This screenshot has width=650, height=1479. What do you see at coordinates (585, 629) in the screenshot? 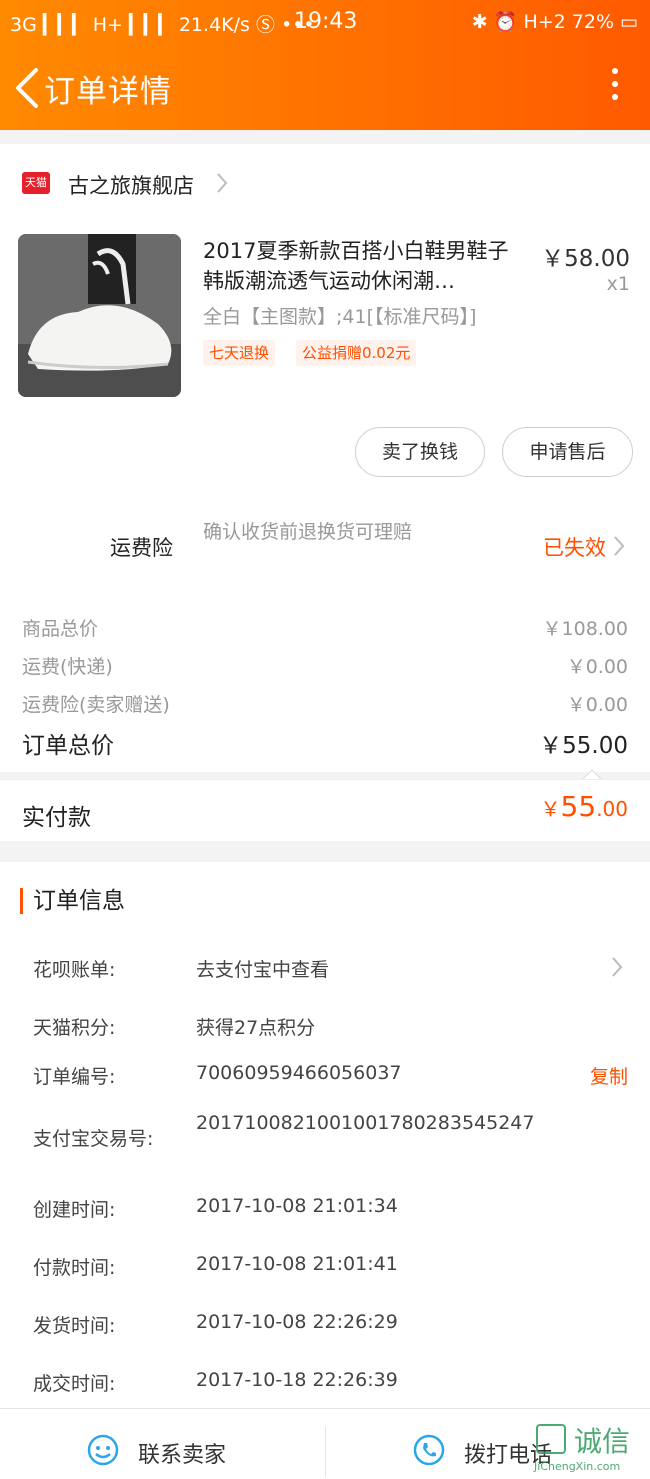
I see `fee-value: ￥108.00` at bounding box center [585, 629].